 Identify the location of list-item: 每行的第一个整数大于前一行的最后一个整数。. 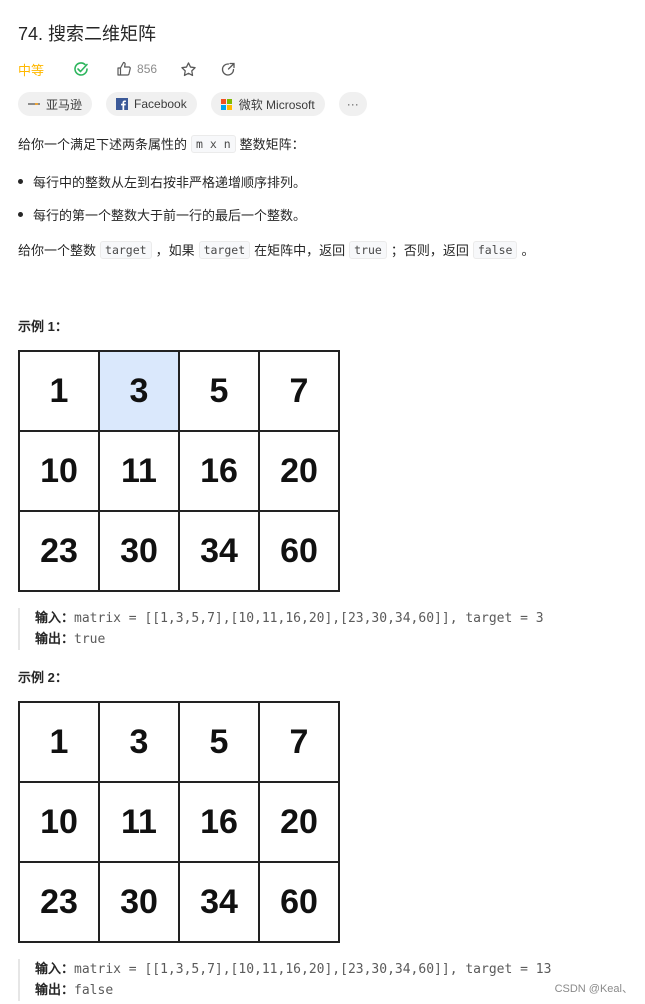
(162, 214).